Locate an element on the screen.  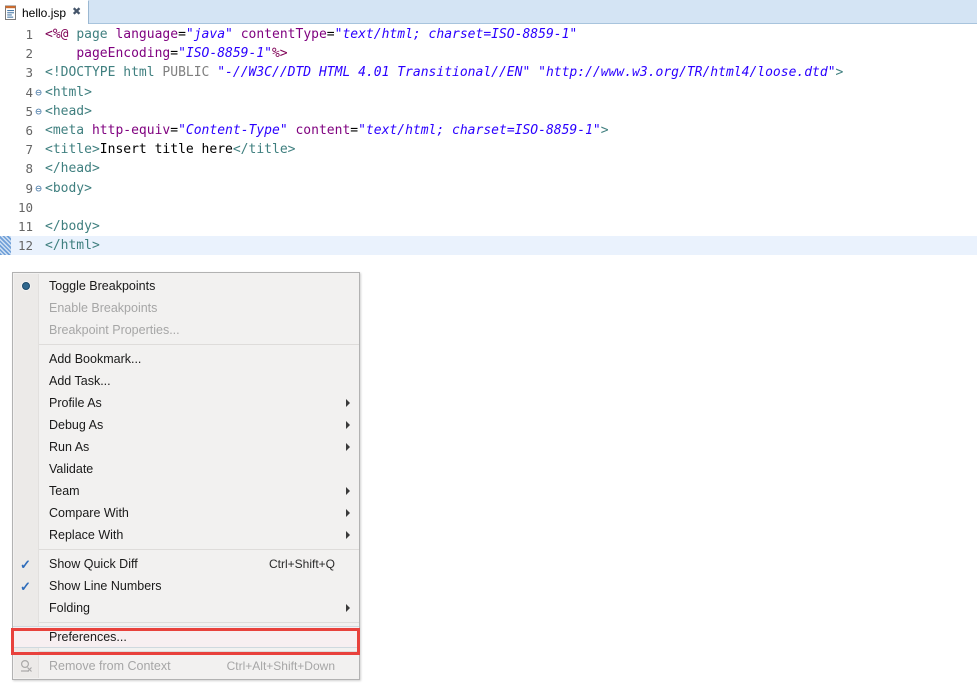
close-icon: ✖ is located at coordinates (76, 12).